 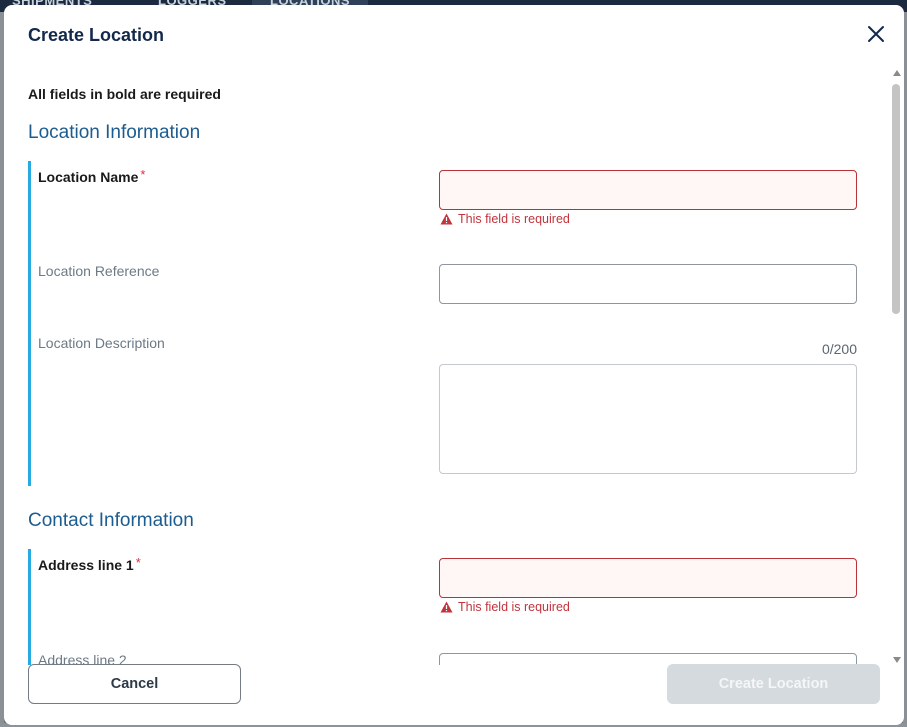 What do you see at coordinates (648, 284) in the screenshot?
I see `location-reference-input` at bounding box center [648, 284].